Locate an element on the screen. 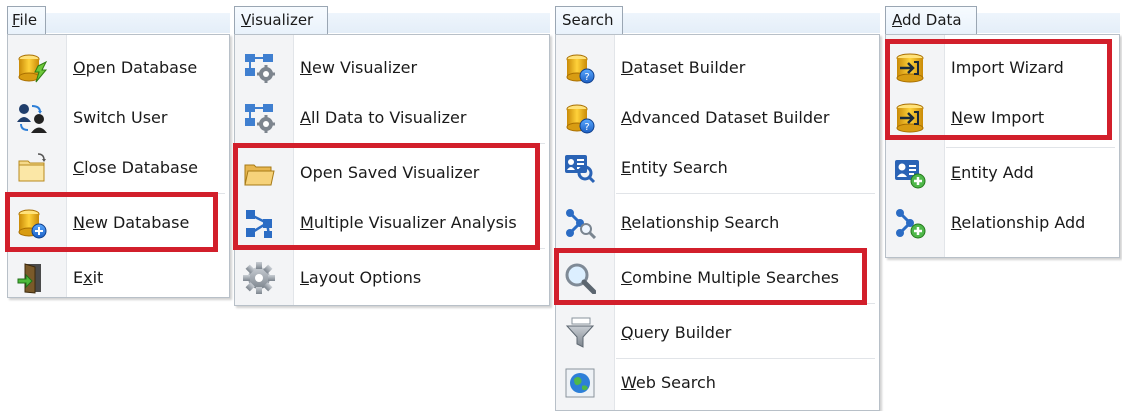 This screenshot has height=411, width=1122. magnifier-icon is located at coordinates (580, 278).